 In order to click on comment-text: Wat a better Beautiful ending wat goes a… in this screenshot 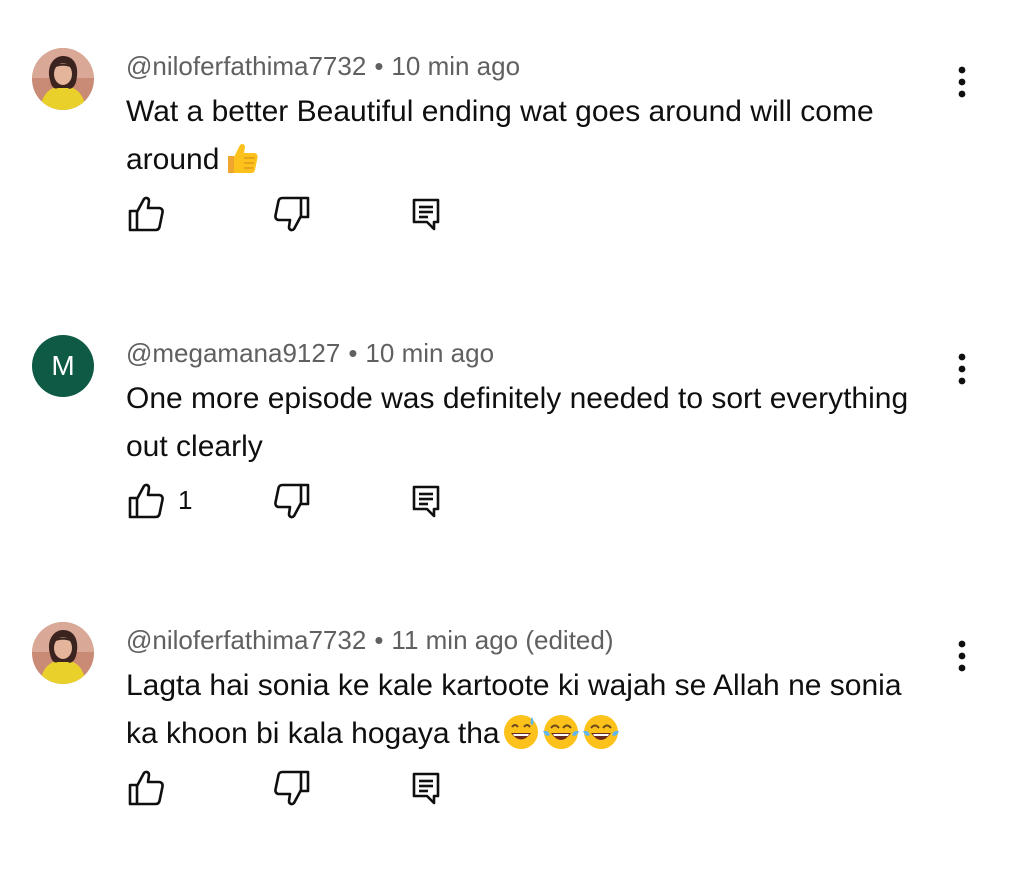, I will do `click(526, 136)`.